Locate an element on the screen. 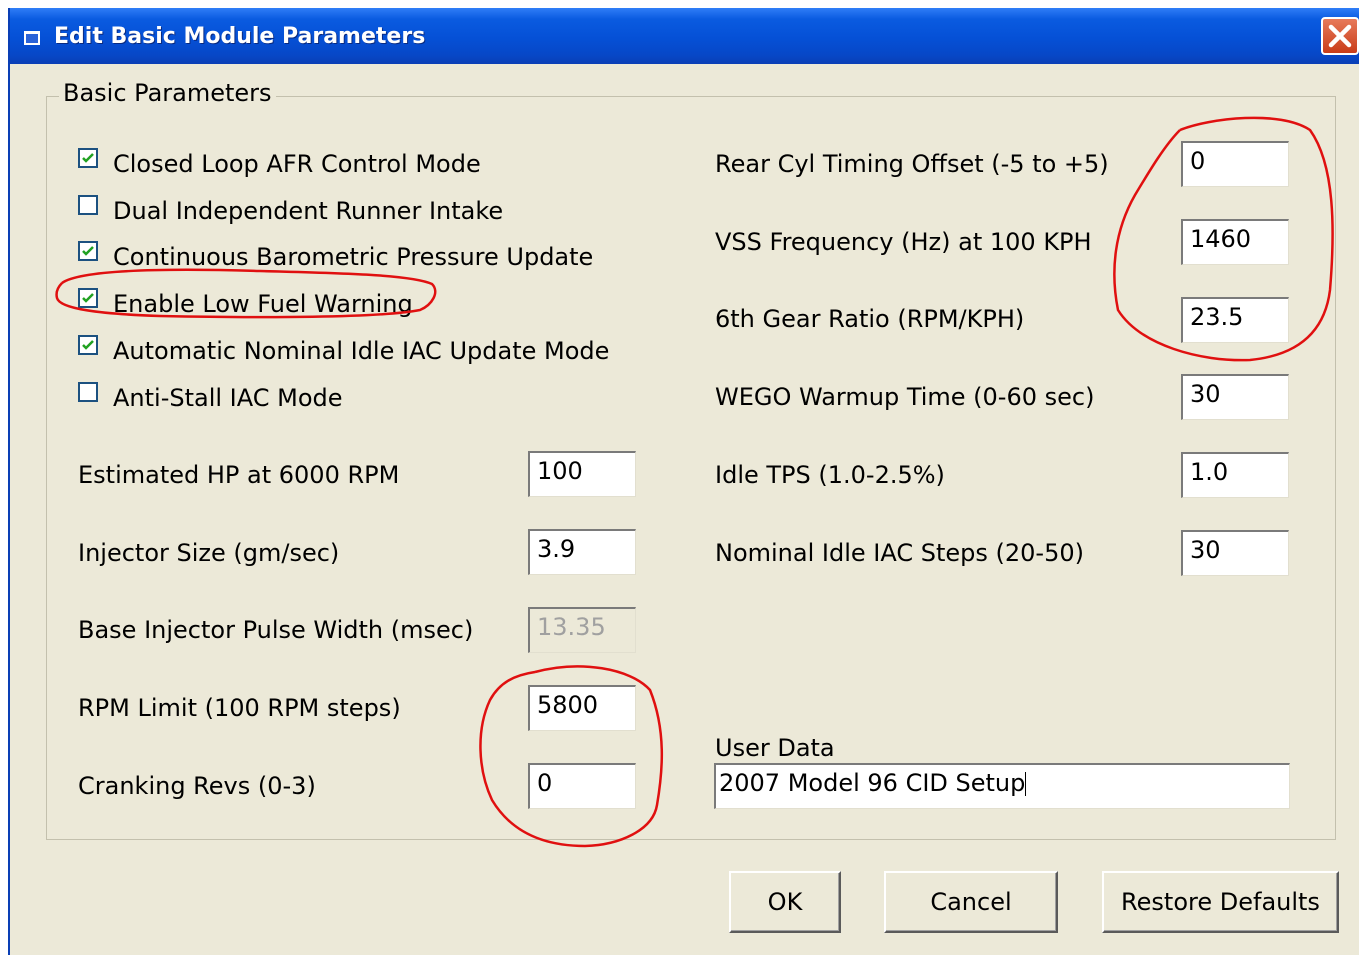  cancel-button: Cancel is located at coordinates (971, 902).